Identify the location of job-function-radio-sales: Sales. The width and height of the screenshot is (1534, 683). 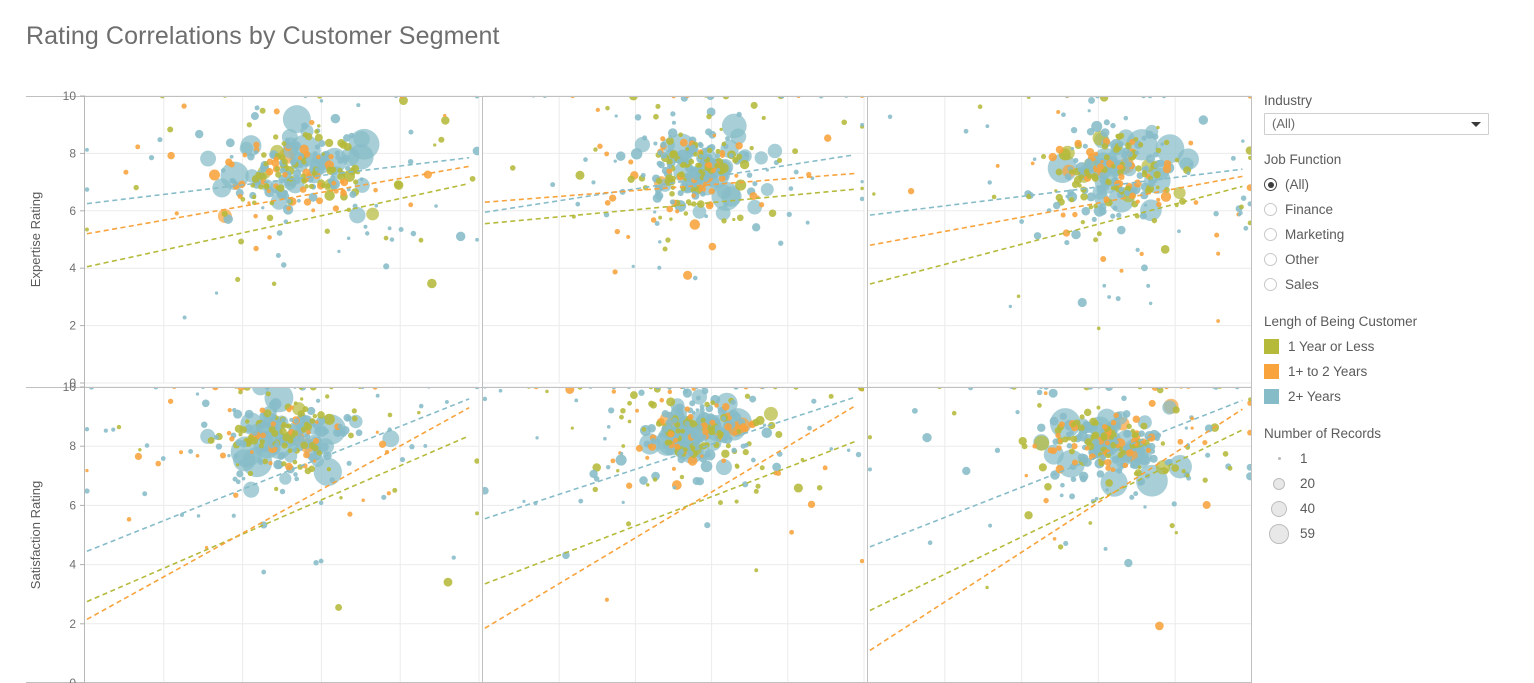
(1395, 284).